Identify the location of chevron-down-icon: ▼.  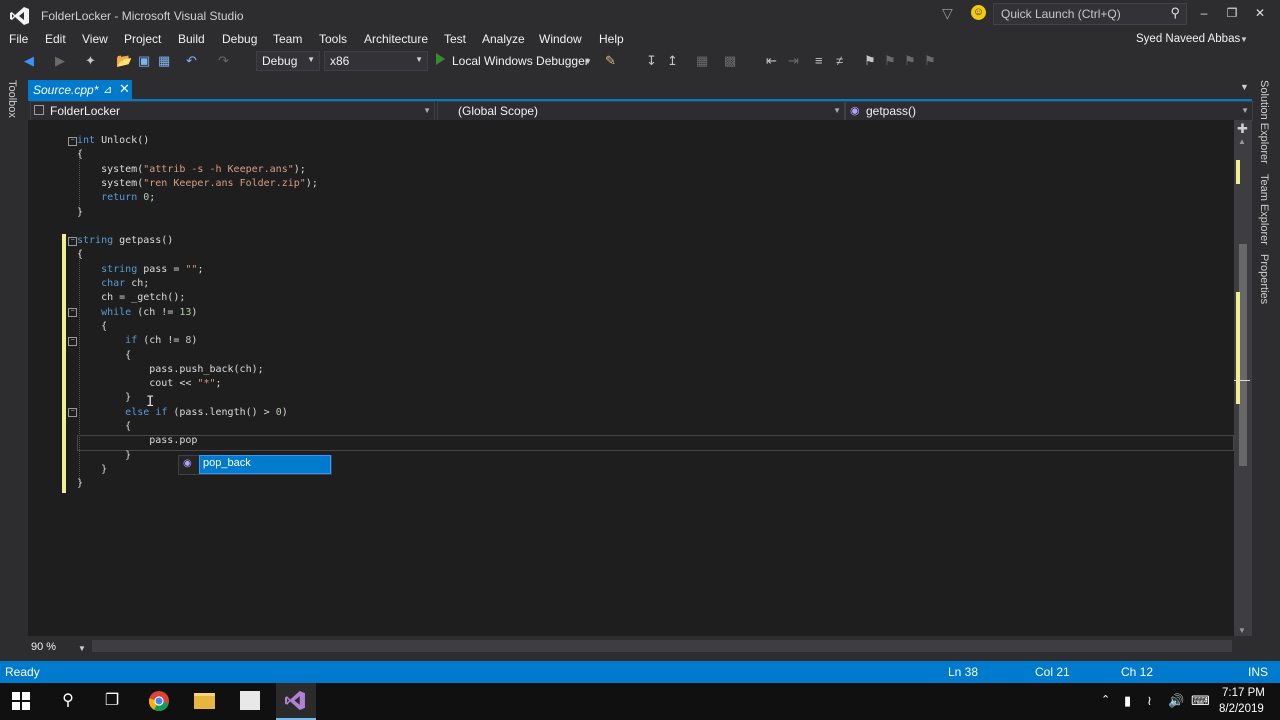
(82, 648).